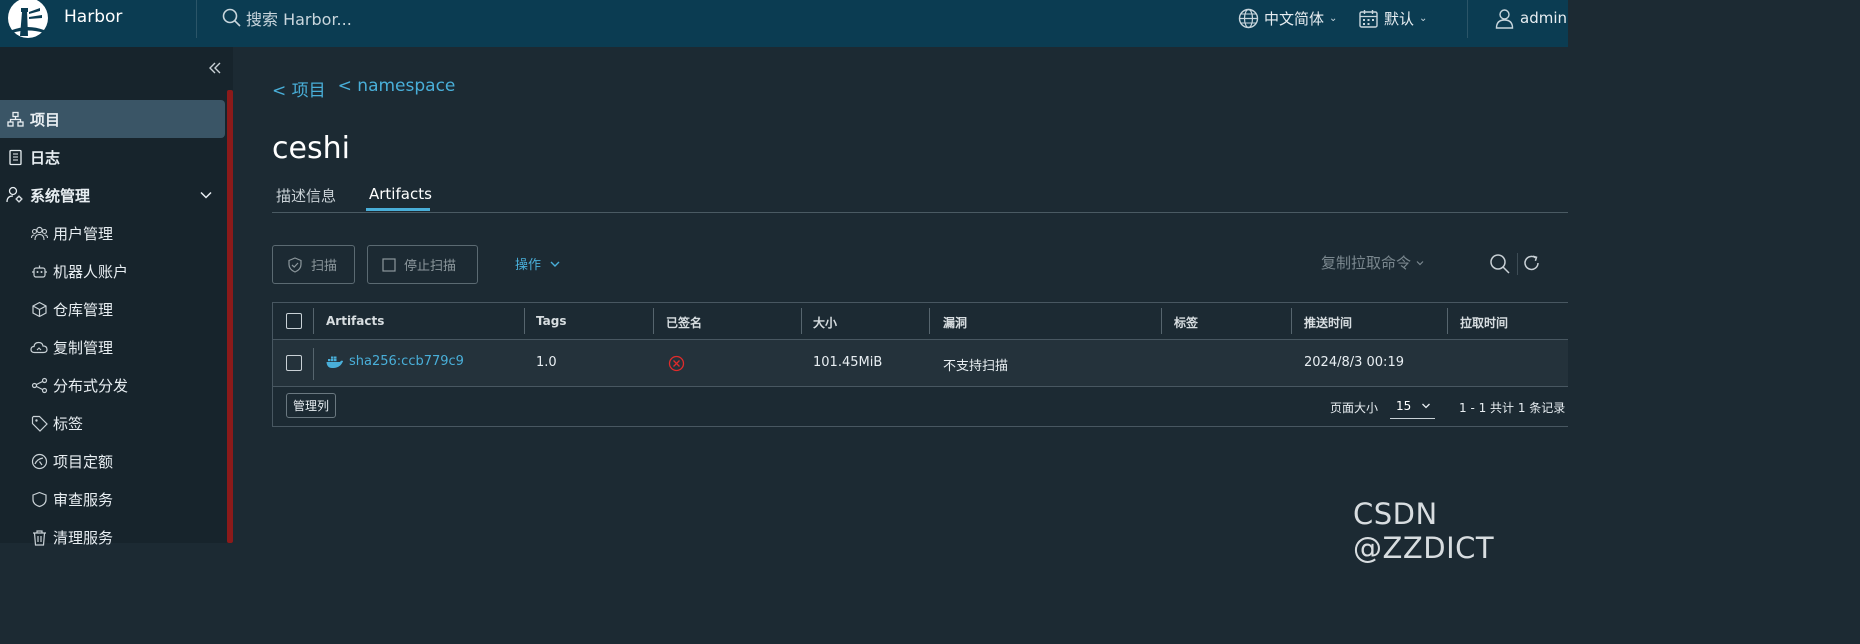 This screenshot has height=644, width=1860. What do you see at coordinates (45, 119) in the screenshot?
I see `sidebar-item-label: 项目` at bounding box center [45, 119].